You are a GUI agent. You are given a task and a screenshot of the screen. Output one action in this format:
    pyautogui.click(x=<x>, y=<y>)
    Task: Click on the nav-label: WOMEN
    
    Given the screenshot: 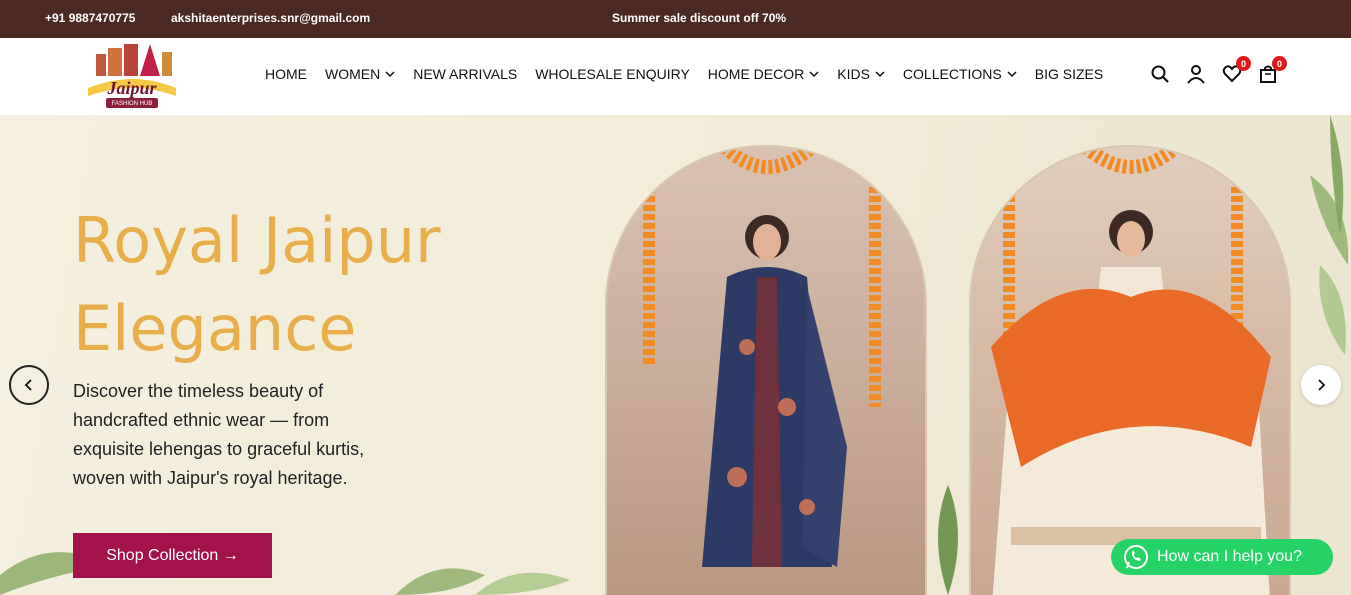 What is the action you would take?
    pyautogui.click(x=353, y=74)
    